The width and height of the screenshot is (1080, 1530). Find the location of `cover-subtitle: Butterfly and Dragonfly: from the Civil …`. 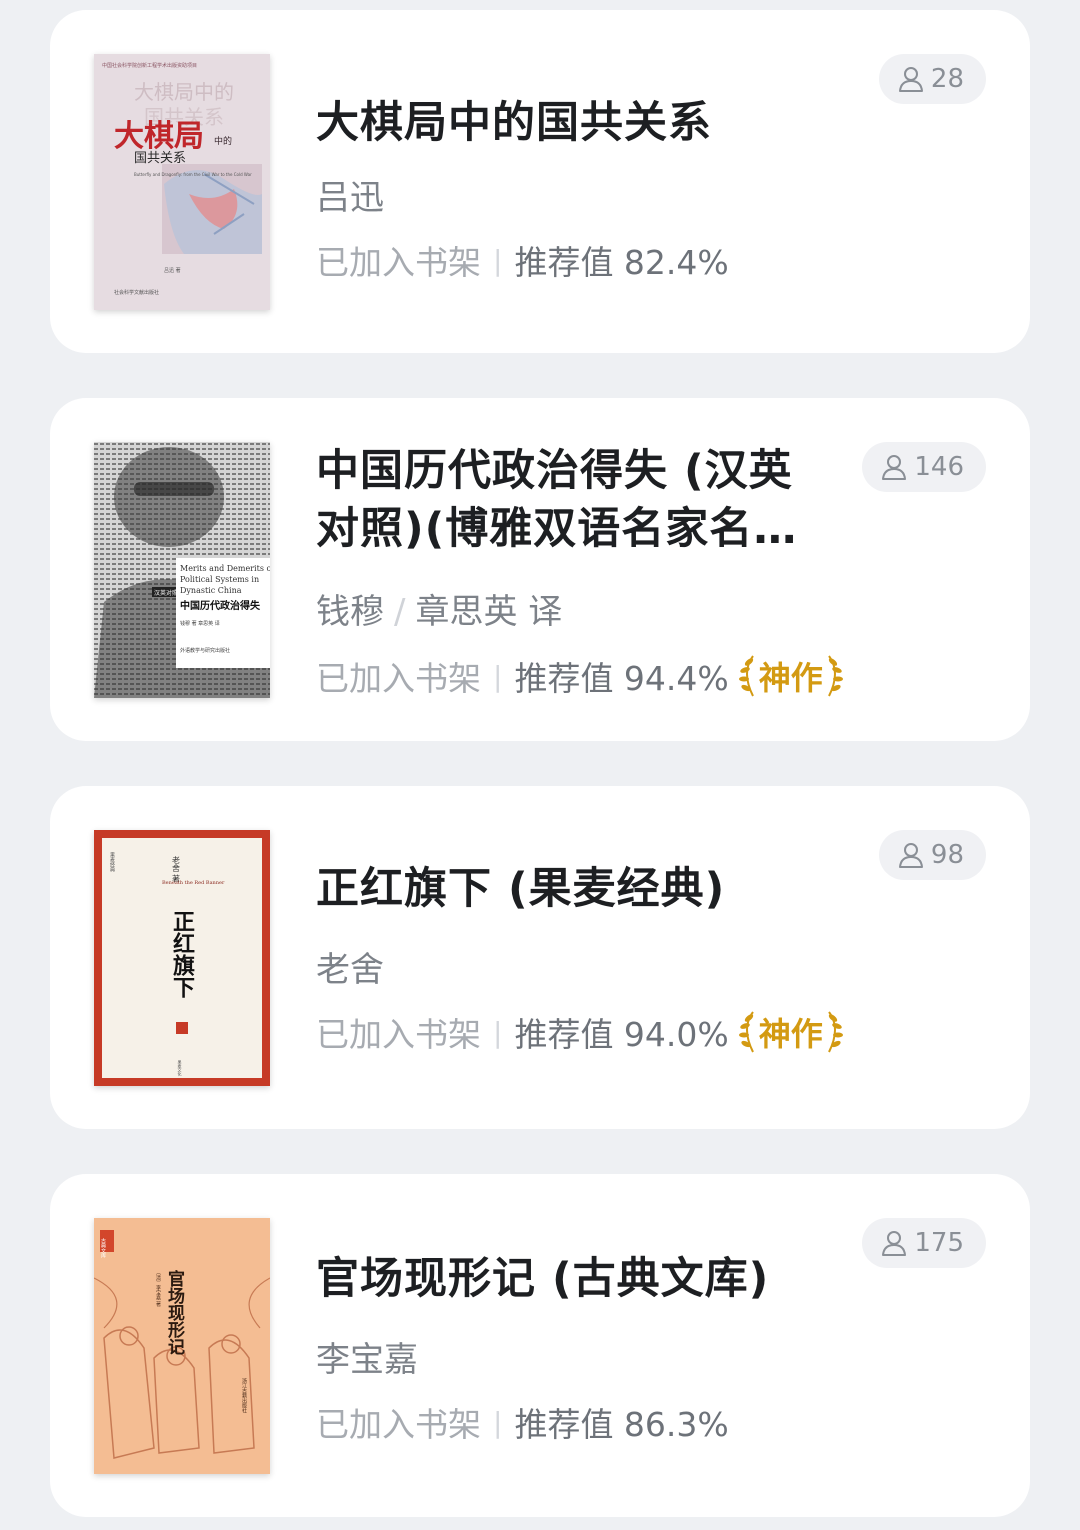

cover-subtitle: Butterfly and Dragonfly: from the Civil … is located at coordinates (193, 174).